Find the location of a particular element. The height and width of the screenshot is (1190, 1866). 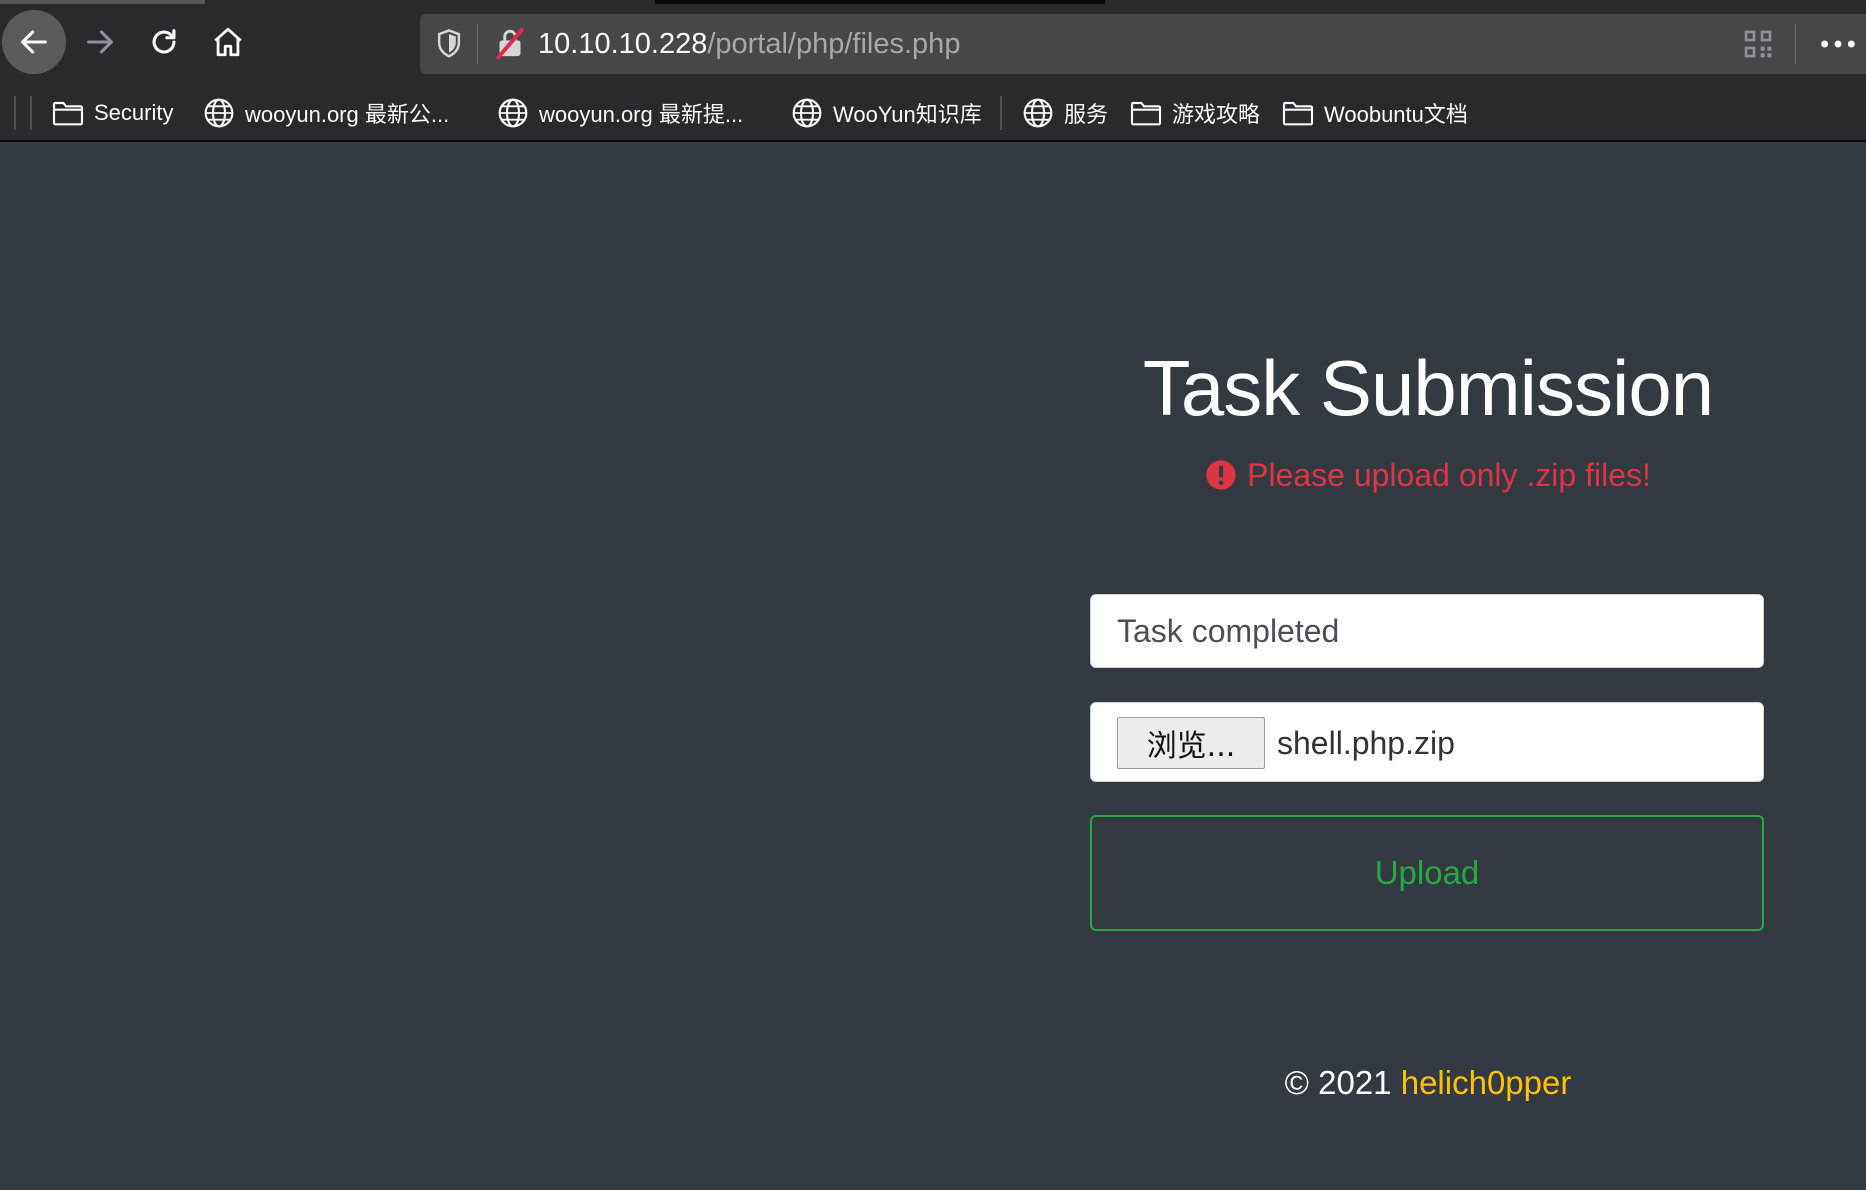

bookmark-services: 服务 is located at coordinates (1065, 113).